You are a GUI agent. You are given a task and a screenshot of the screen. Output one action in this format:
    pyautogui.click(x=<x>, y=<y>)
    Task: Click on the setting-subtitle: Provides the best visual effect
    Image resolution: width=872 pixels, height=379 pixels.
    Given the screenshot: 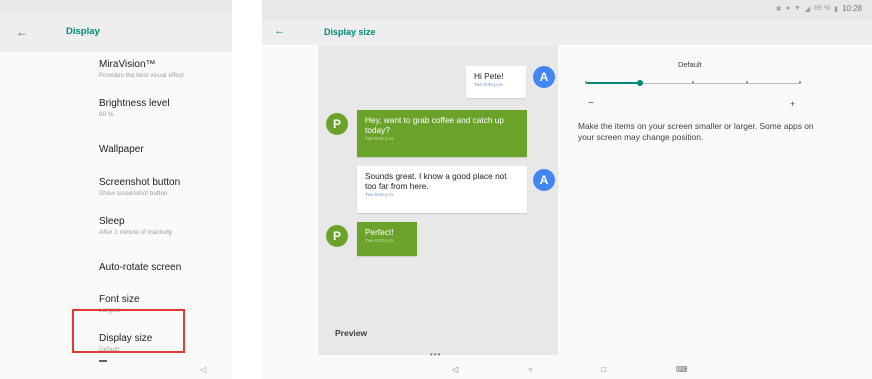 What is the action you would take?
    pyautogui.click(x=141, y=75)
    